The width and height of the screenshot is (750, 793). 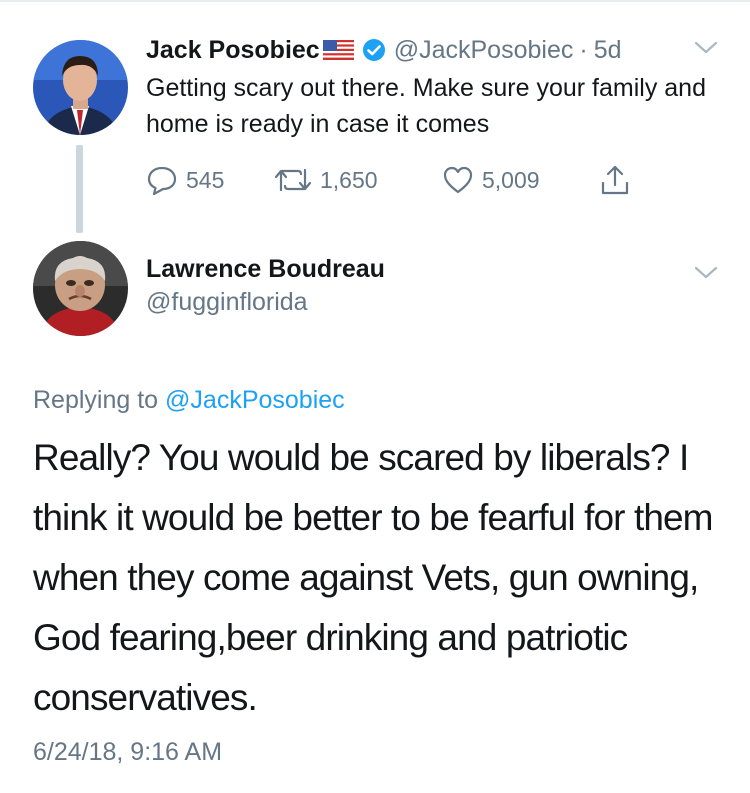 I want to click on avatar-lawrence-boudreau, so click(x=80, y=288).